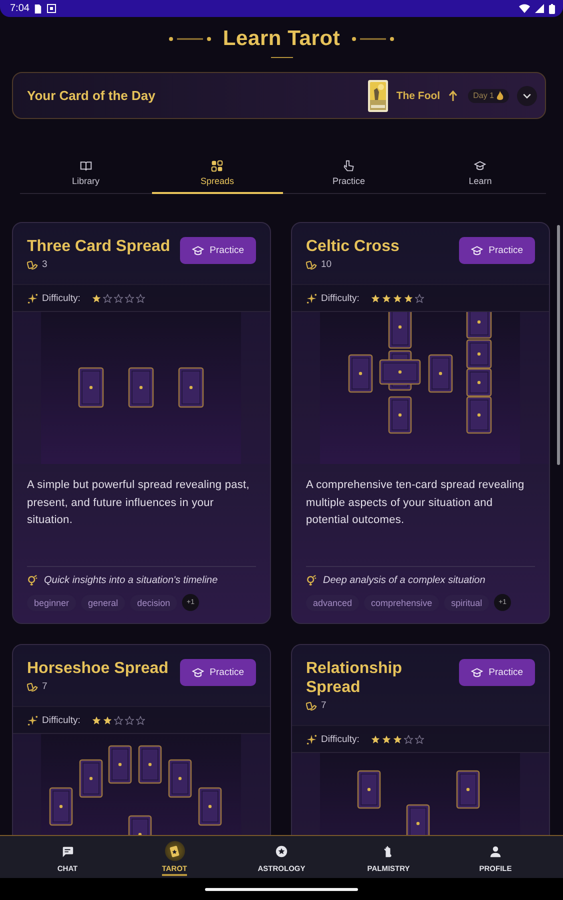 The width and height of the screenshot is (563, 900). Describe the element at coordinates (138, 503) in the screenshot. I see `spread-description: A simple but powerful spread revealing past, present, and future influences in your situation.` at that location.